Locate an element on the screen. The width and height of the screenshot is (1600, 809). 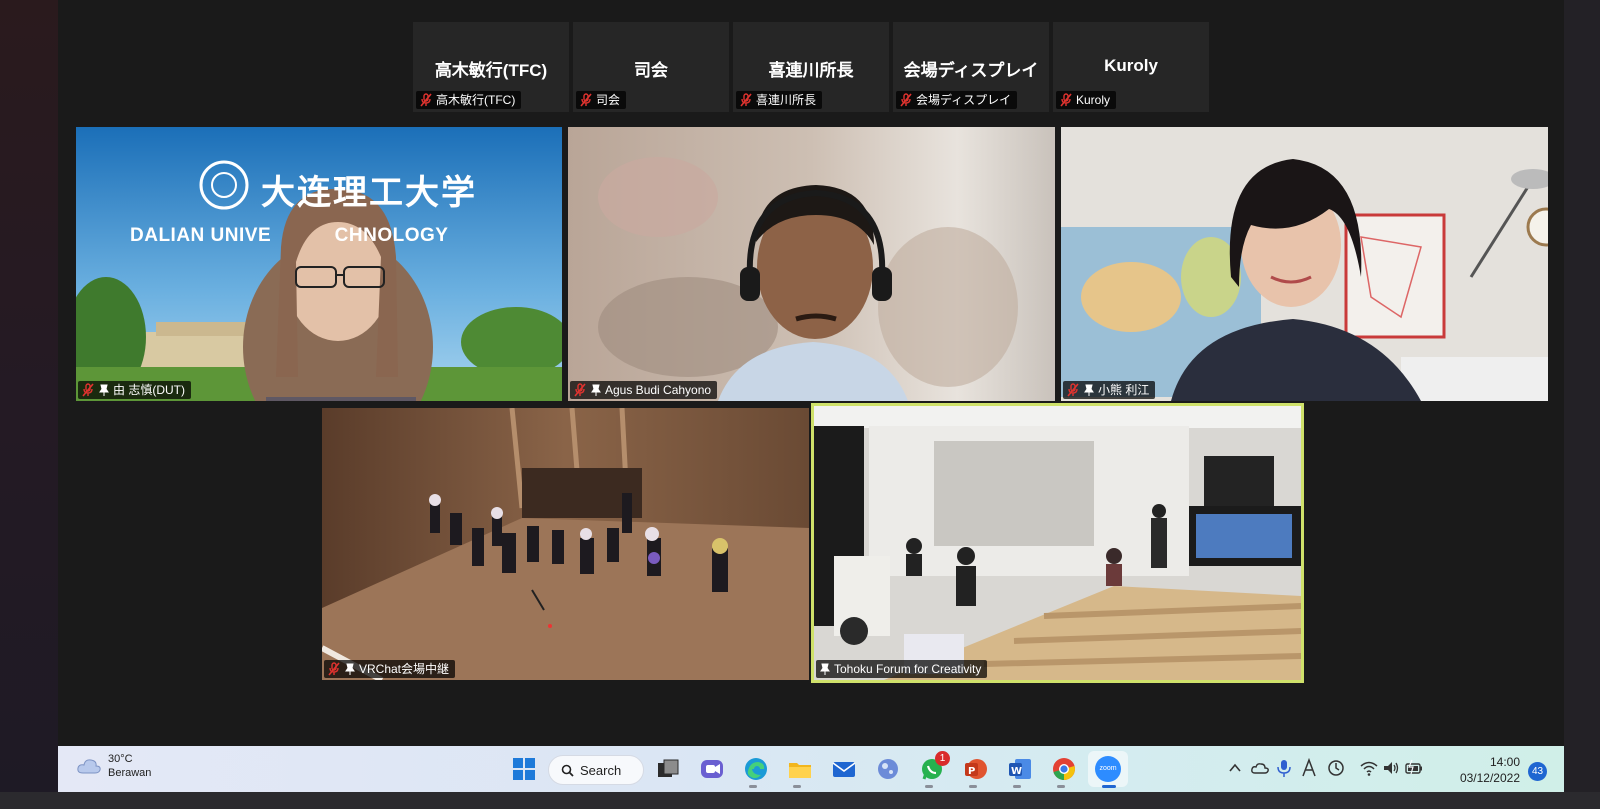
participant-tag: Agus Budi Cahyono is located at coordinates (644, 390).